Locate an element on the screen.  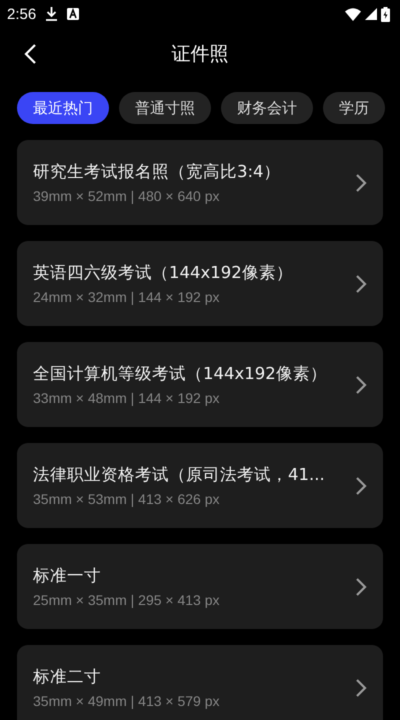
spec-size: 35mm × 53mm | 413 × 626 px is located at coordinates (127, 499).